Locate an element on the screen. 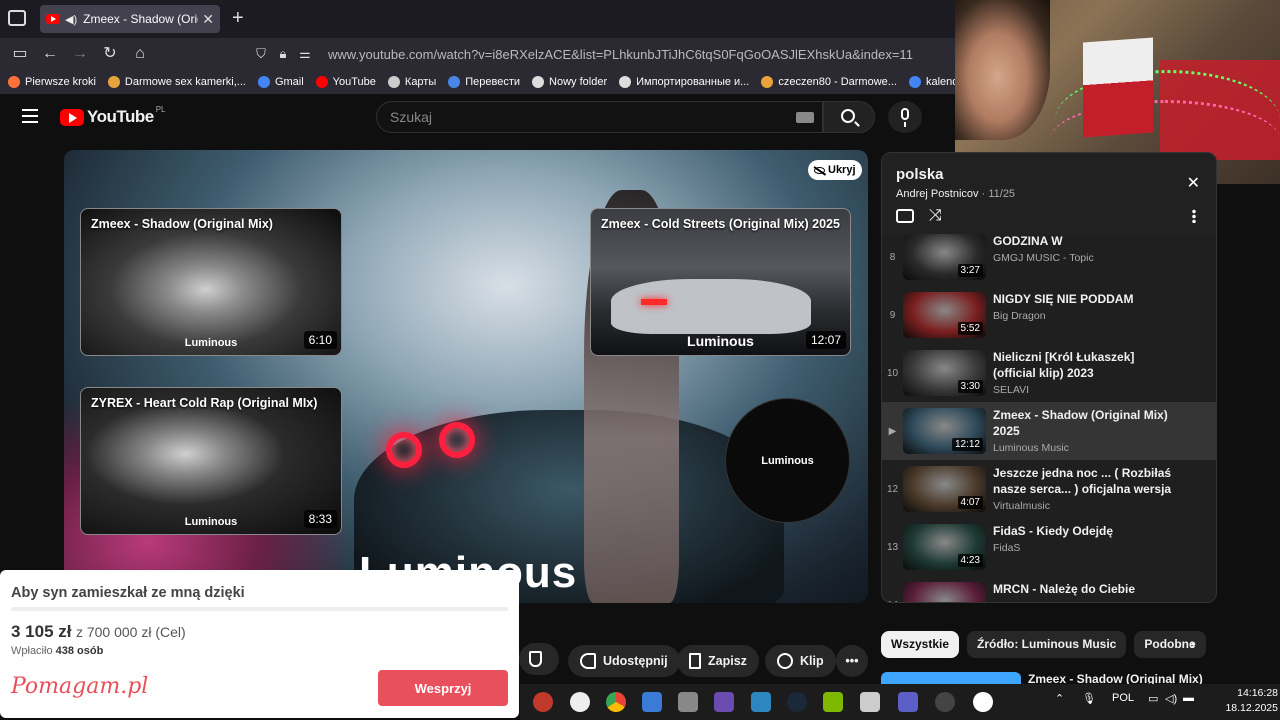  microphone-icon: 🎙︎ is located at coordinates (1089, 698).